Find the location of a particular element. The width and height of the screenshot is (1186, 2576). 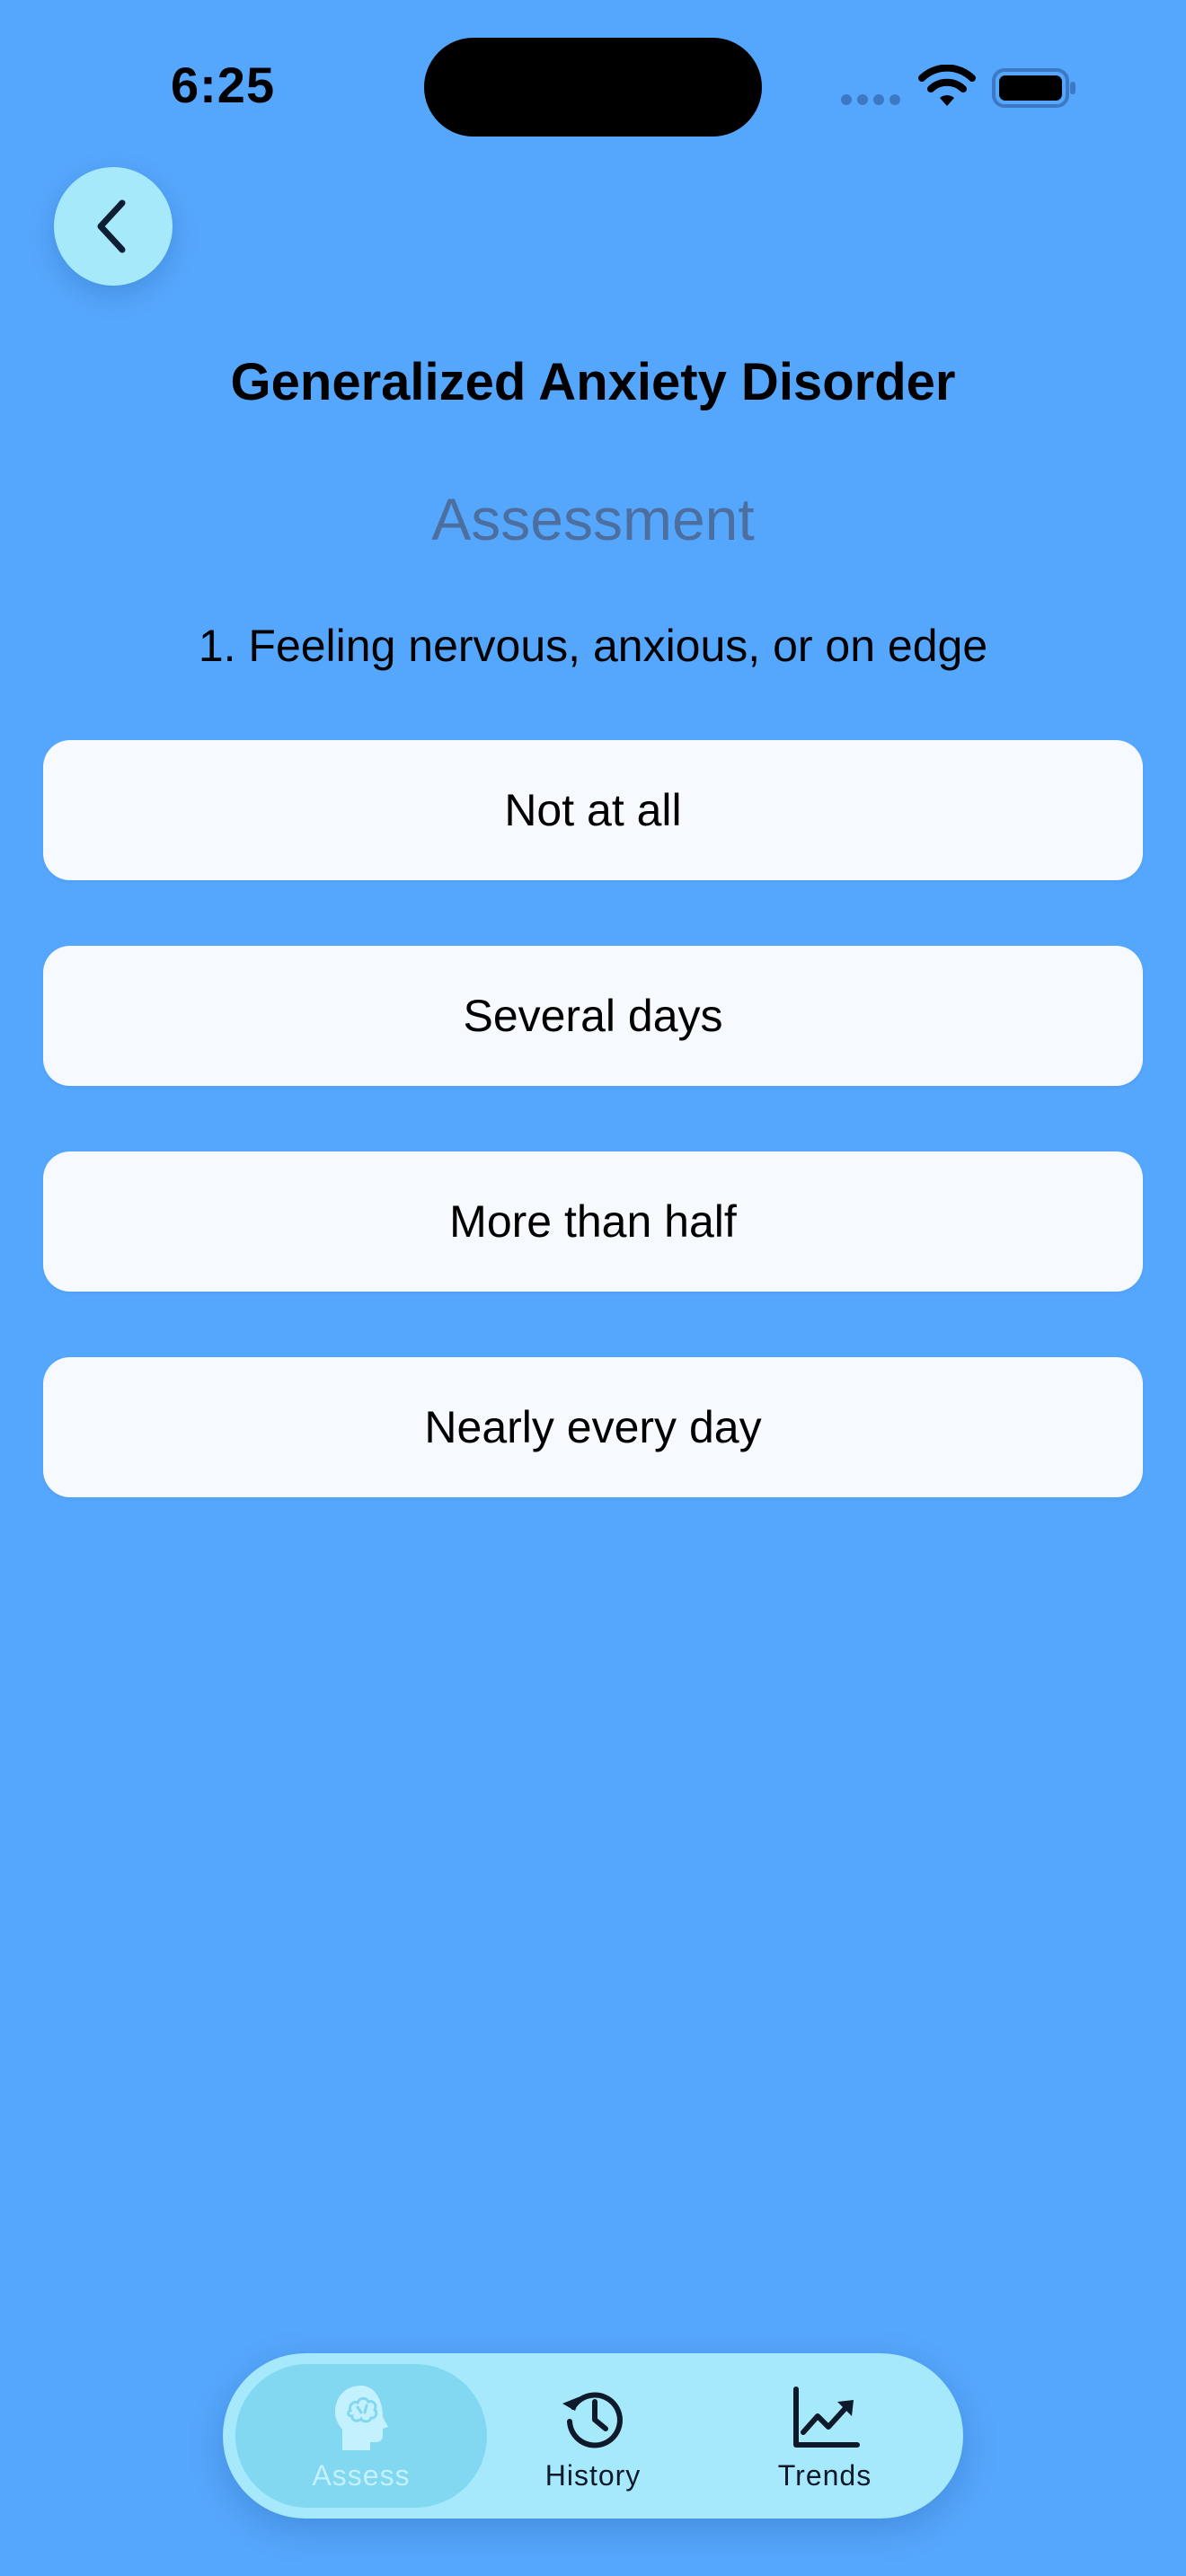

option-several-days: Several days is located at coordinates (593, 1016).